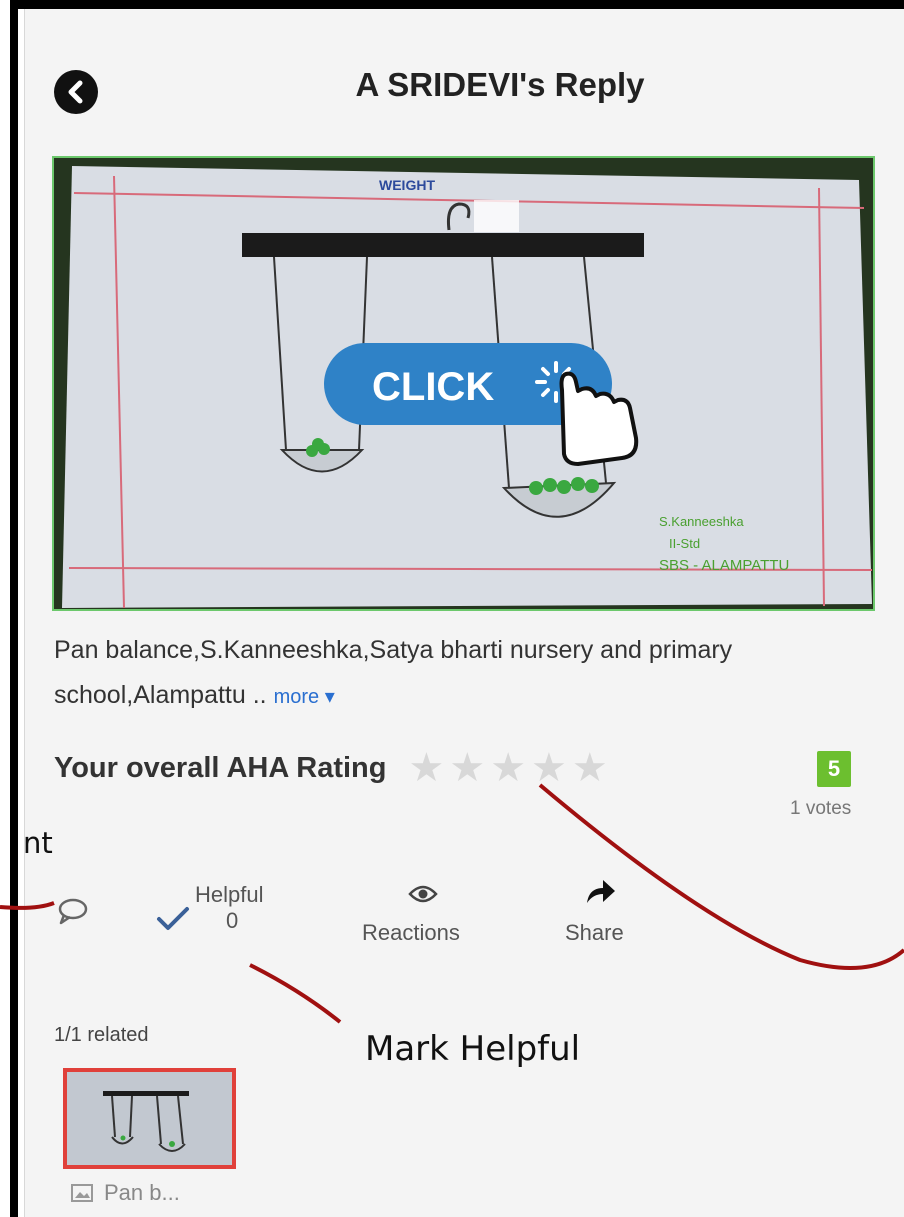  Describe the element at coordinates (14, 608) in the screenshot. I see `frame-border-left` at that location.